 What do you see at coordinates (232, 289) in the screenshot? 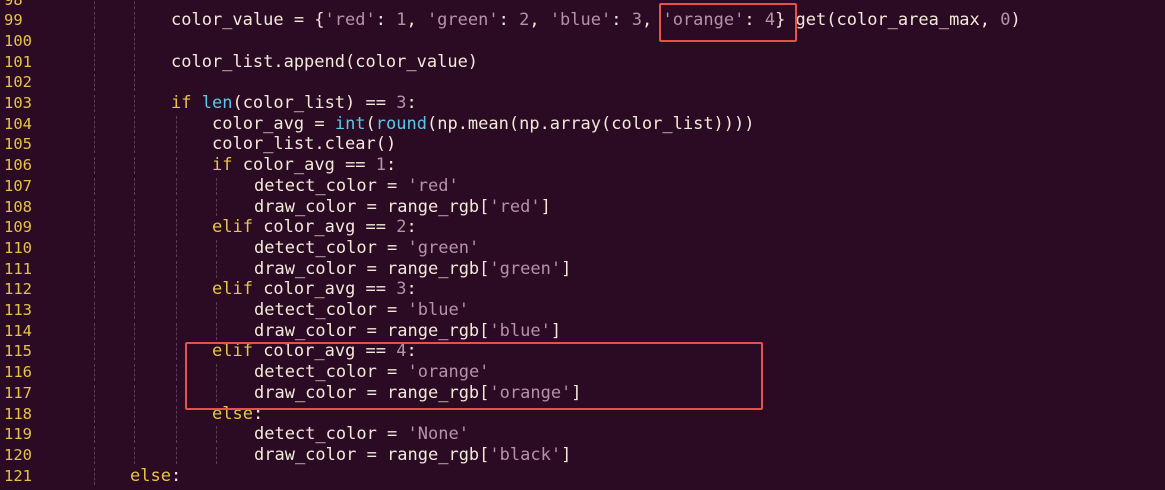
I see `keyword-token: elif` at bounding box center [232, 289].